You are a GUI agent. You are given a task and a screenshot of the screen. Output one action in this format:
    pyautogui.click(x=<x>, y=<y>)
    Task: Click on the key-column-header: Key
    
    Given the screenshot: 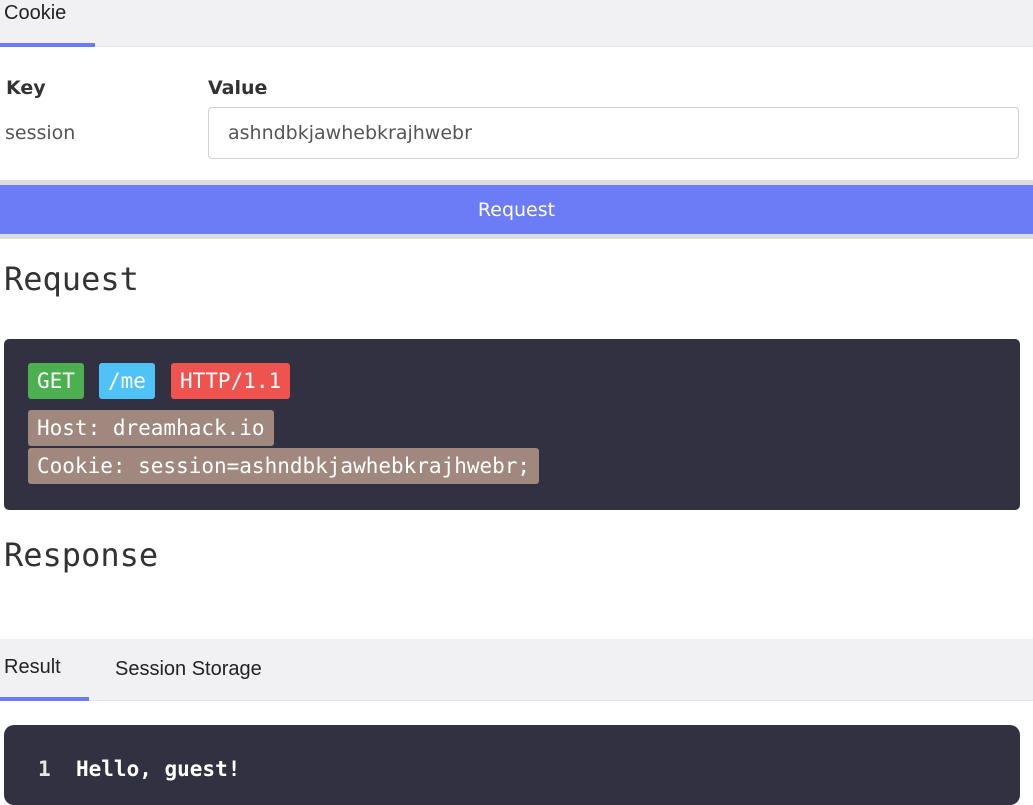 What is the action you would take?
    pyautogui.click(x=26, y=88)
    